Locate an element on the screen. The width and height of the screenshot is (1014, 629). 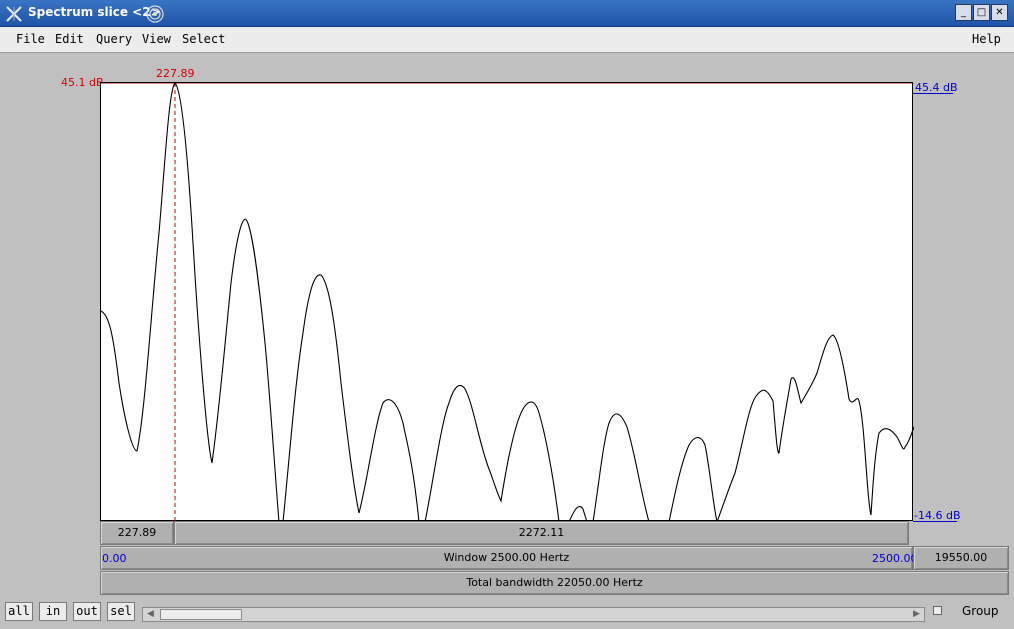
remaining-bar: 19550.00 is located at coordinates (961, 558).